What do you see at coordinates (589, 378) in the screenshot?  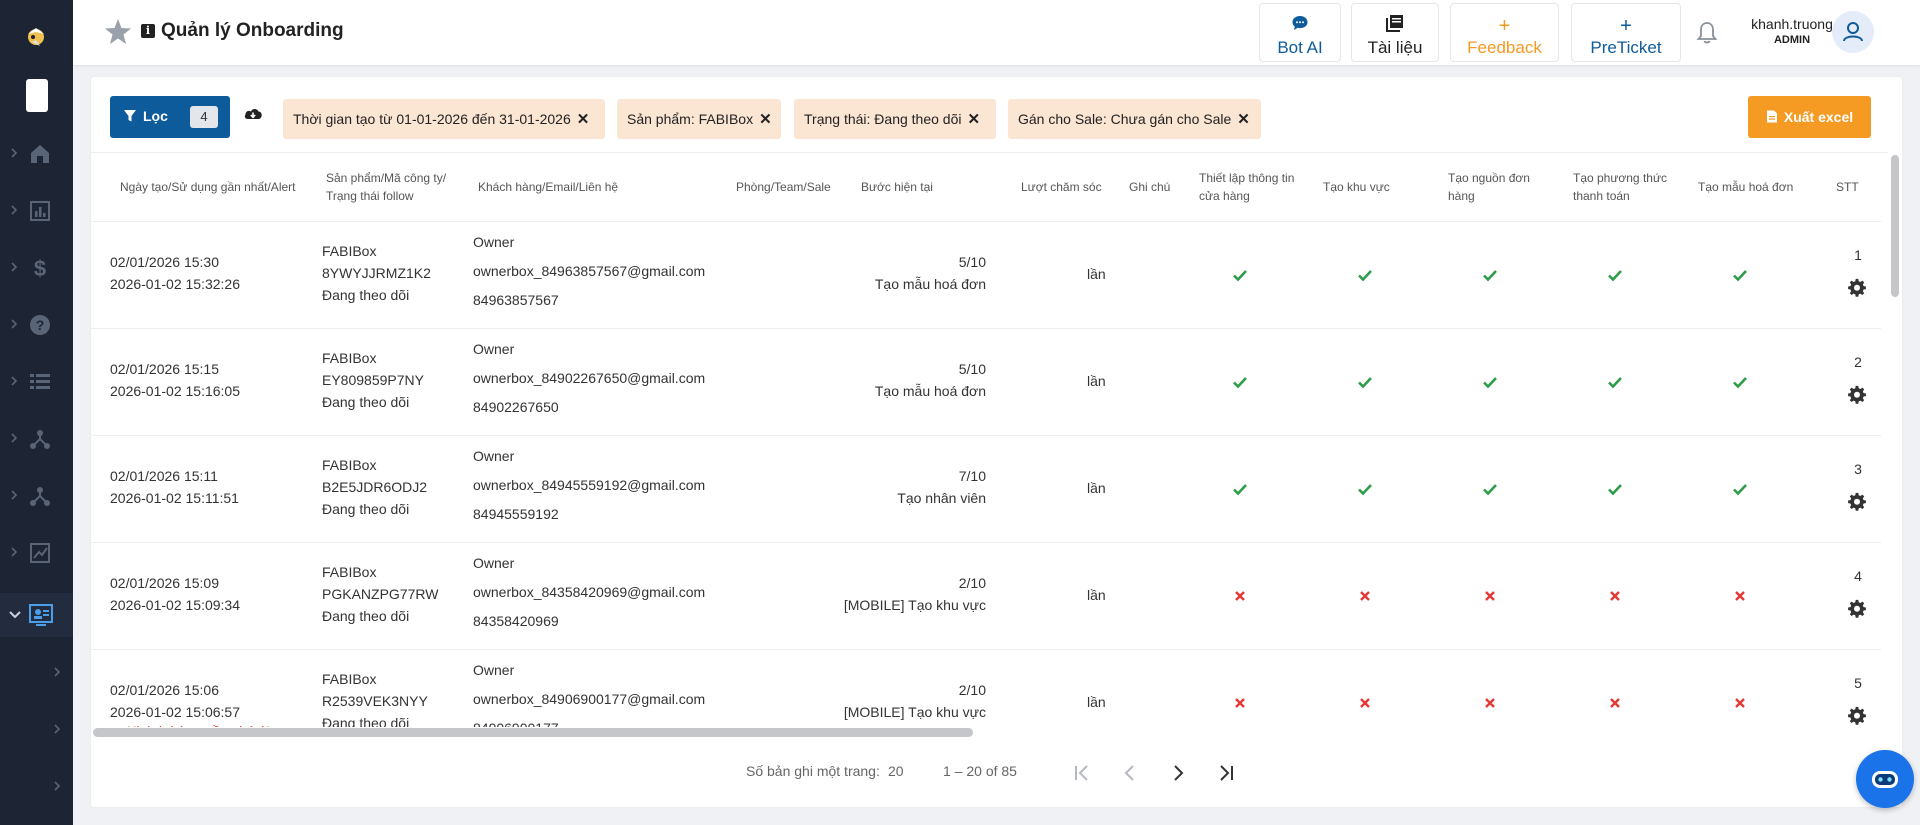 I see `customer-email: ownerbox_84902267650@gmail.com` at bounding box center [589, 378].